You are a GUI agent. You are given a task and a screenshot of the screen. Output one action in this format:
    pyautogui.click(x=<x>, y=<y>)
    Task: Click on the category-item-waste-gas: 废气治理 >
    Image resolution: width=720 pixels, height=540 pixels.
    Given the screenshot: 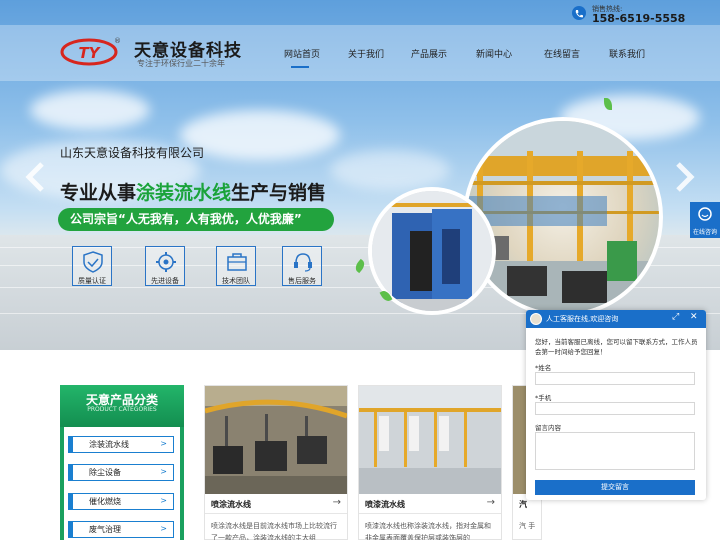 What is the action you would take?
    pyautogui.click(x=121, y=529)
    